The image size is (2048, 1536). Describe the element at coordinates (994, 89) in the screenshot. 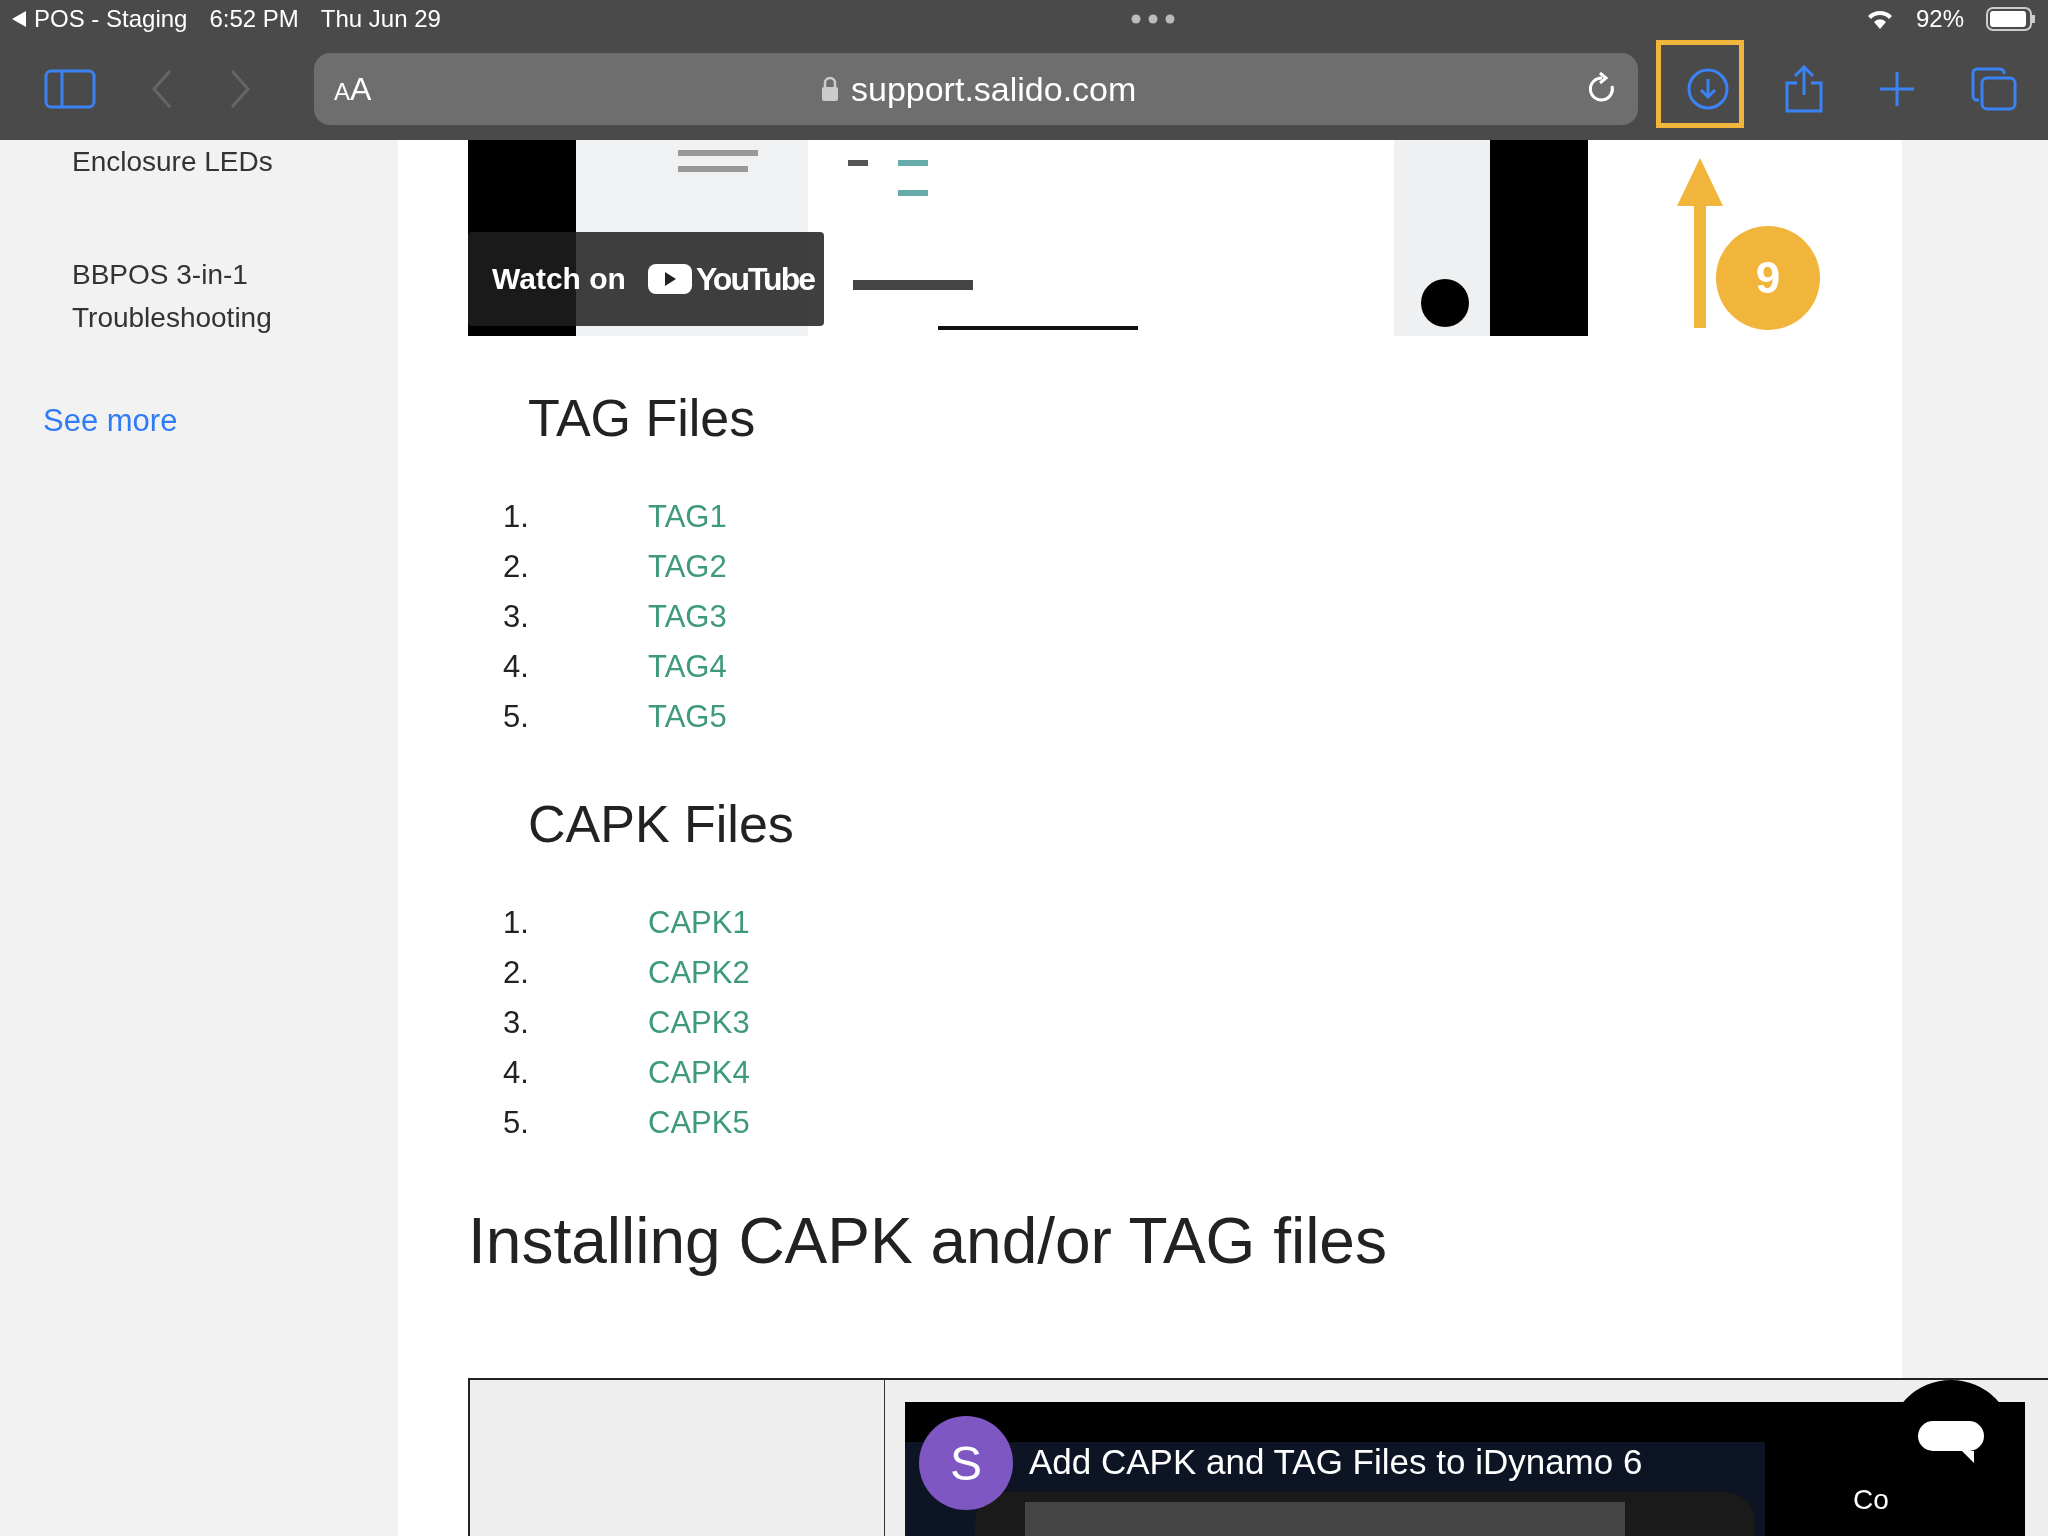

I see `url-text: support.salido.com` at that location.